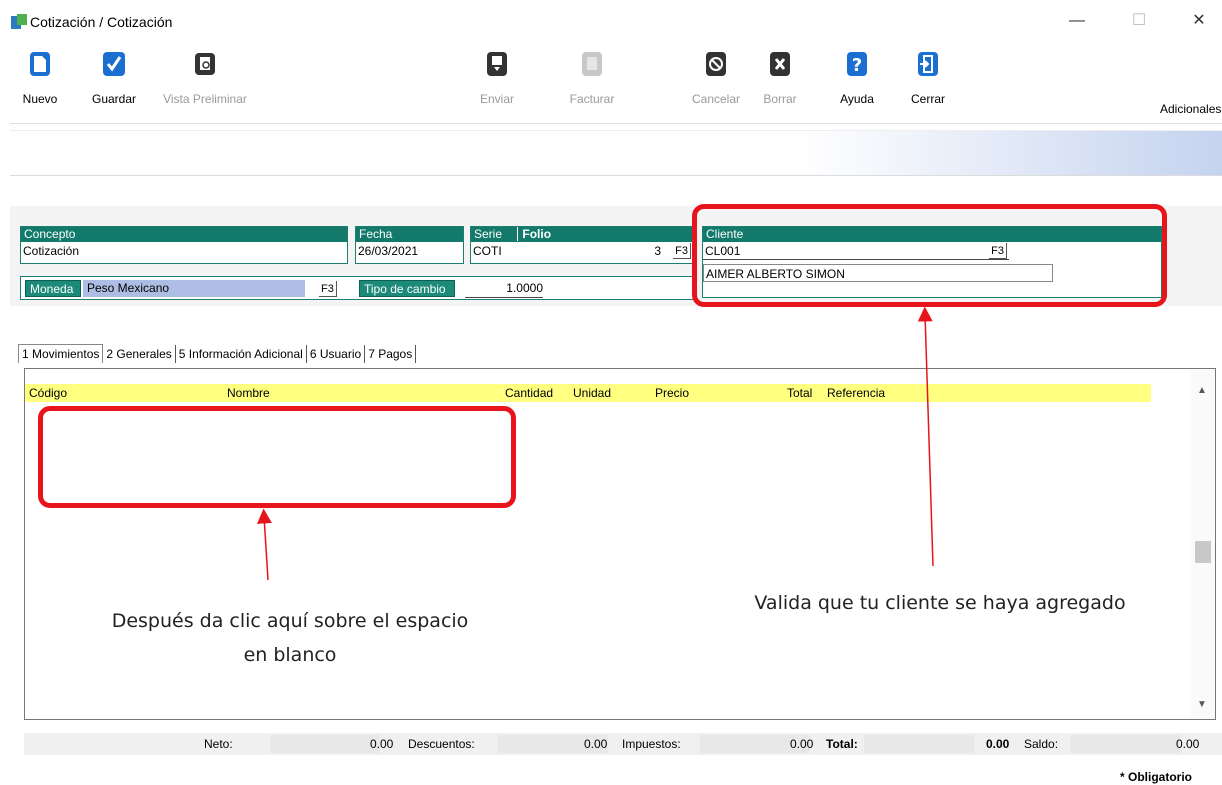 This screenshot has width=1222, height=785. I want to click on enviar-button: Enviar, so click(497, 85).